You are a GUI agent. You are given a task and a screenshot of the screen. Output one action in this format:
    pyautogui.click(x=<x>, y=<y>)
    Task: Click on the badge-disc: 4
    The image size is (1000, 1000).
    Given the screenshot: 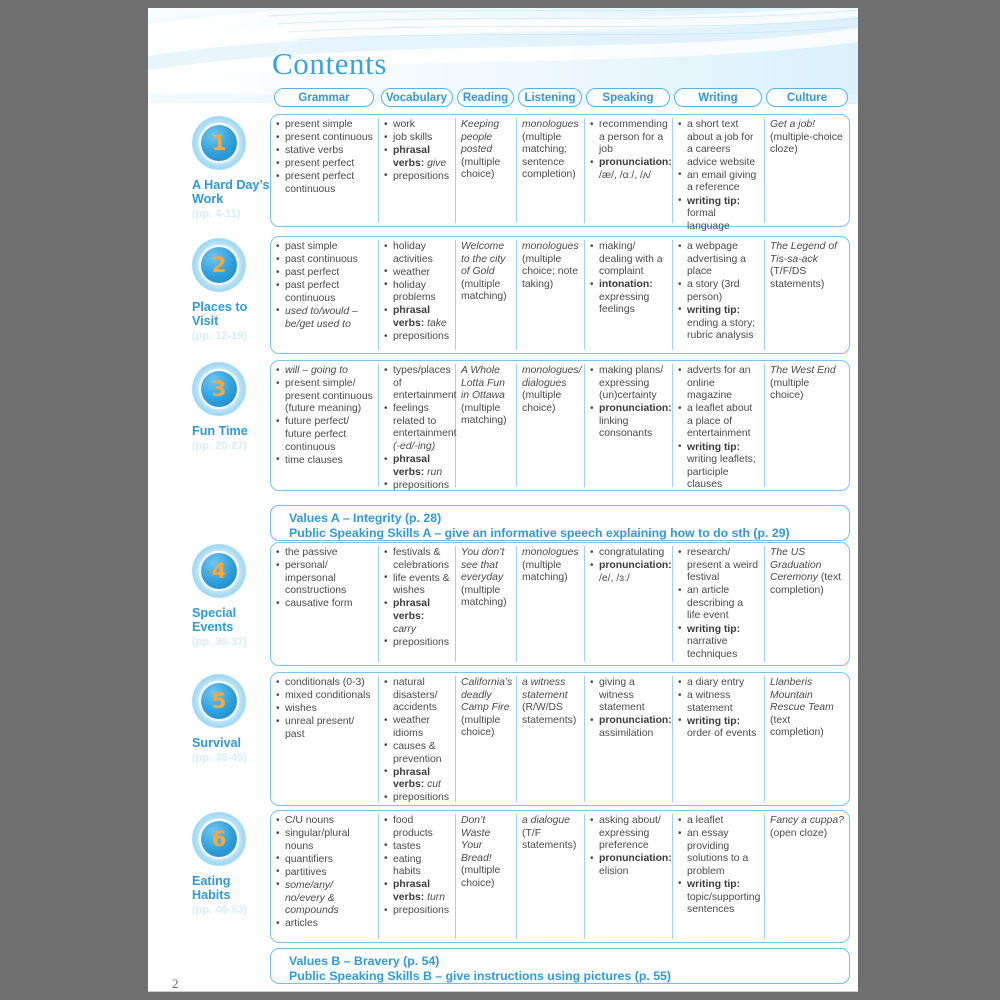 What is the action you would take?
    pyautogui.click(x=219, y=571)
    